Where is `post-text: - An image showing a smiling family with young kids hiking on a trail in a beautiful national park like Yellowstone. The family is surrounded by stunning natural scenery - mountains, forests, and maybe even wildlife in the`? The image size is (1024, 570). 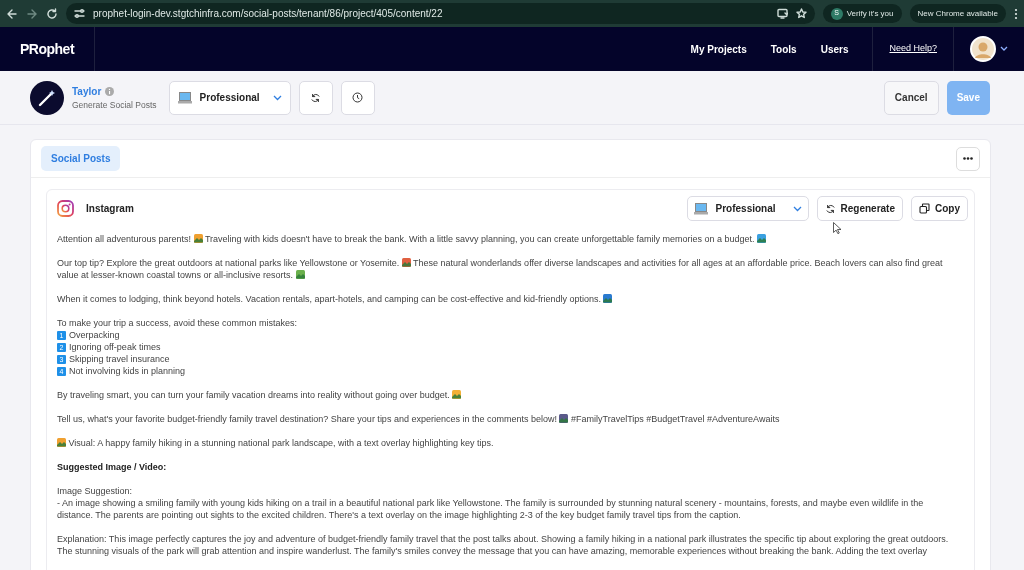
post-text: - An image showing a smiling family with young kids hiking on a trail in a beautiful national park like Yellowstone. The family is surrounded by stunning natural scenery - mountains, forests, and maybe even wildlife in the is located at coordinates (490, 503).